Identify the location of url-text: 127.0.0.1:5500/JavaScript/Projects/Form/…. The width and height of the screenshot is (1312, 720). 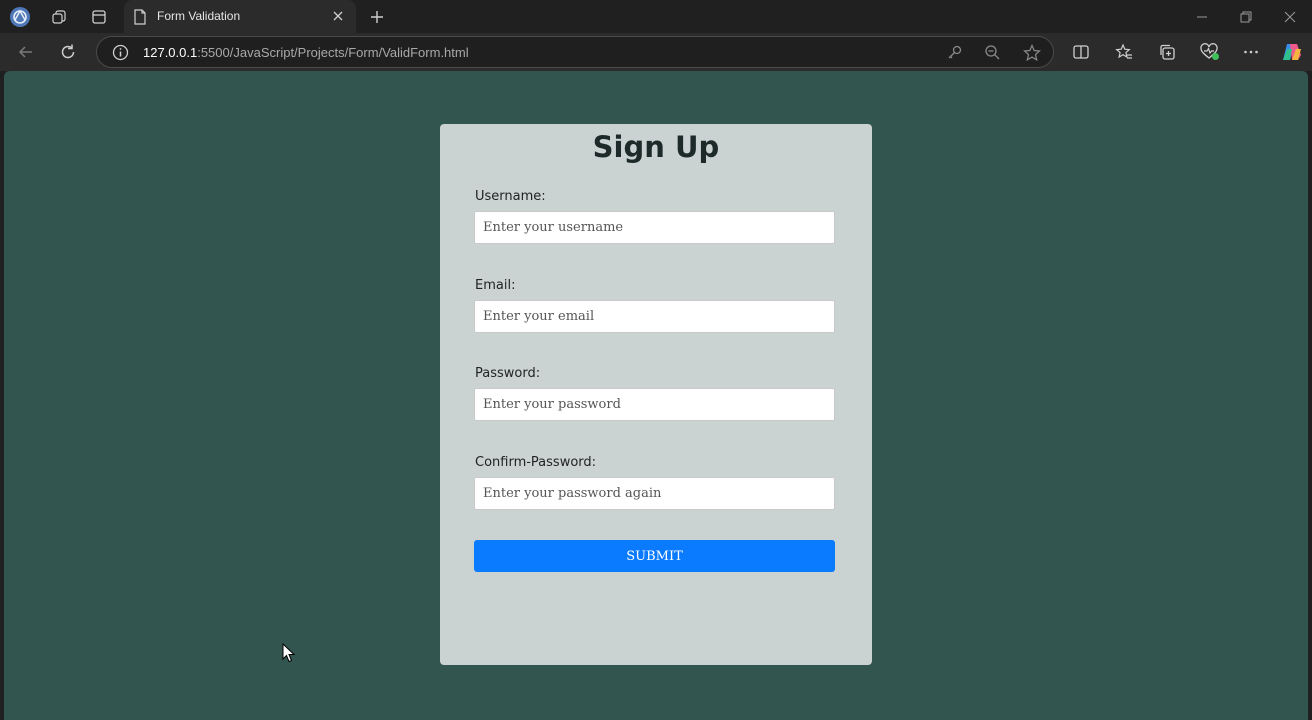
(306, 52).